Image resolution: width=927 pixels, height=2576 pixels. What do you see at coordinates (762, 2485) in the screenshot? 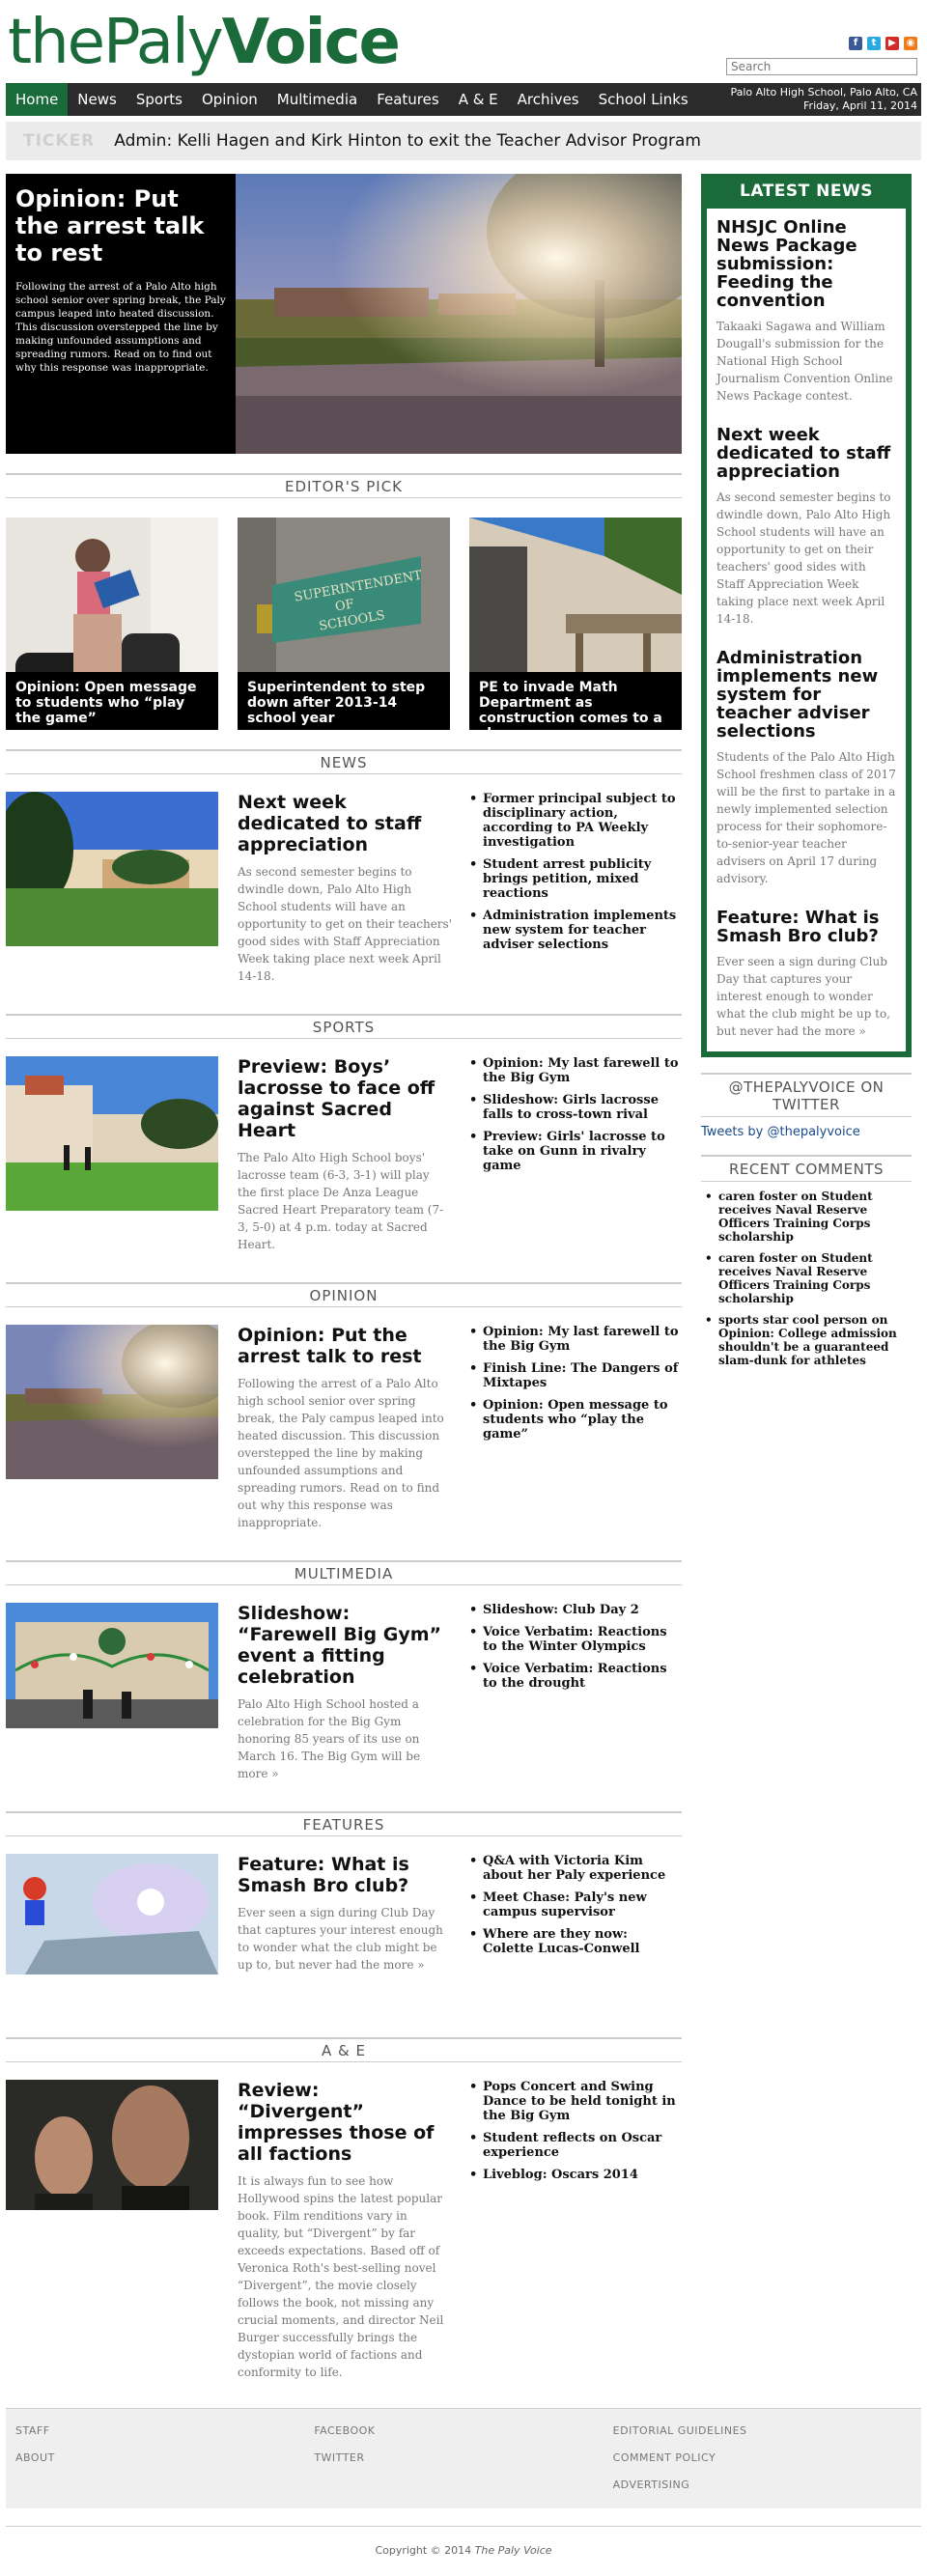
I see `footer-link-advertising: ADVERTISING` at bounding box center [762, 2485].